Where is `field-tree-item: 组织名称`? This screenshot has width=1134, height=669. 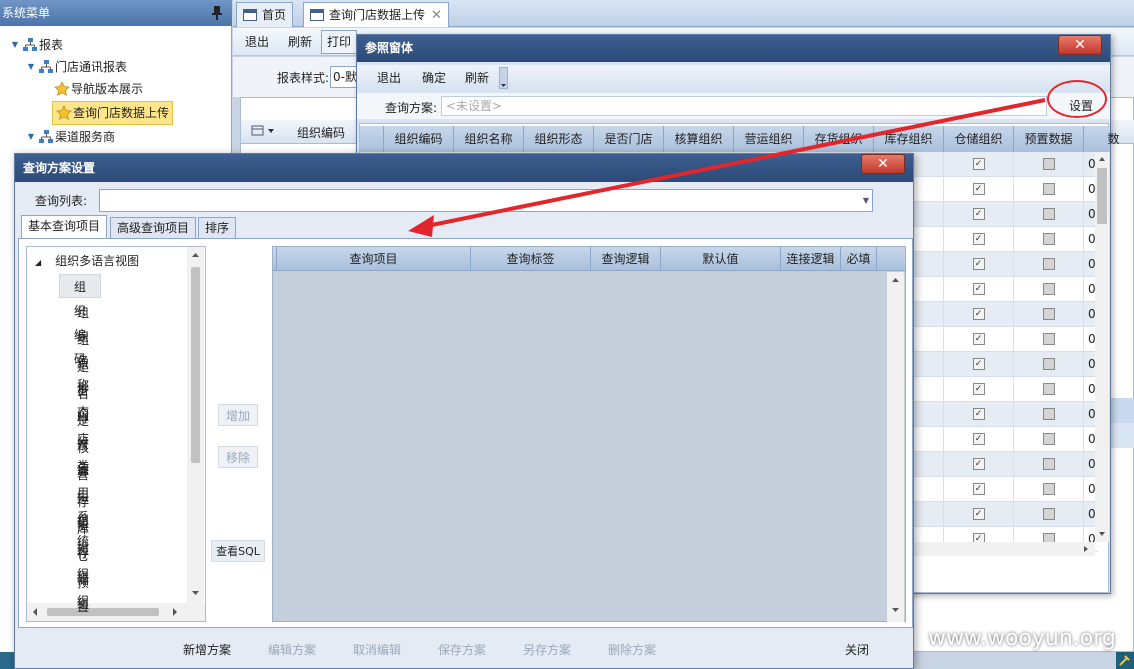 field-tree-item: 组织名称 is located at coordinates (83, 346).